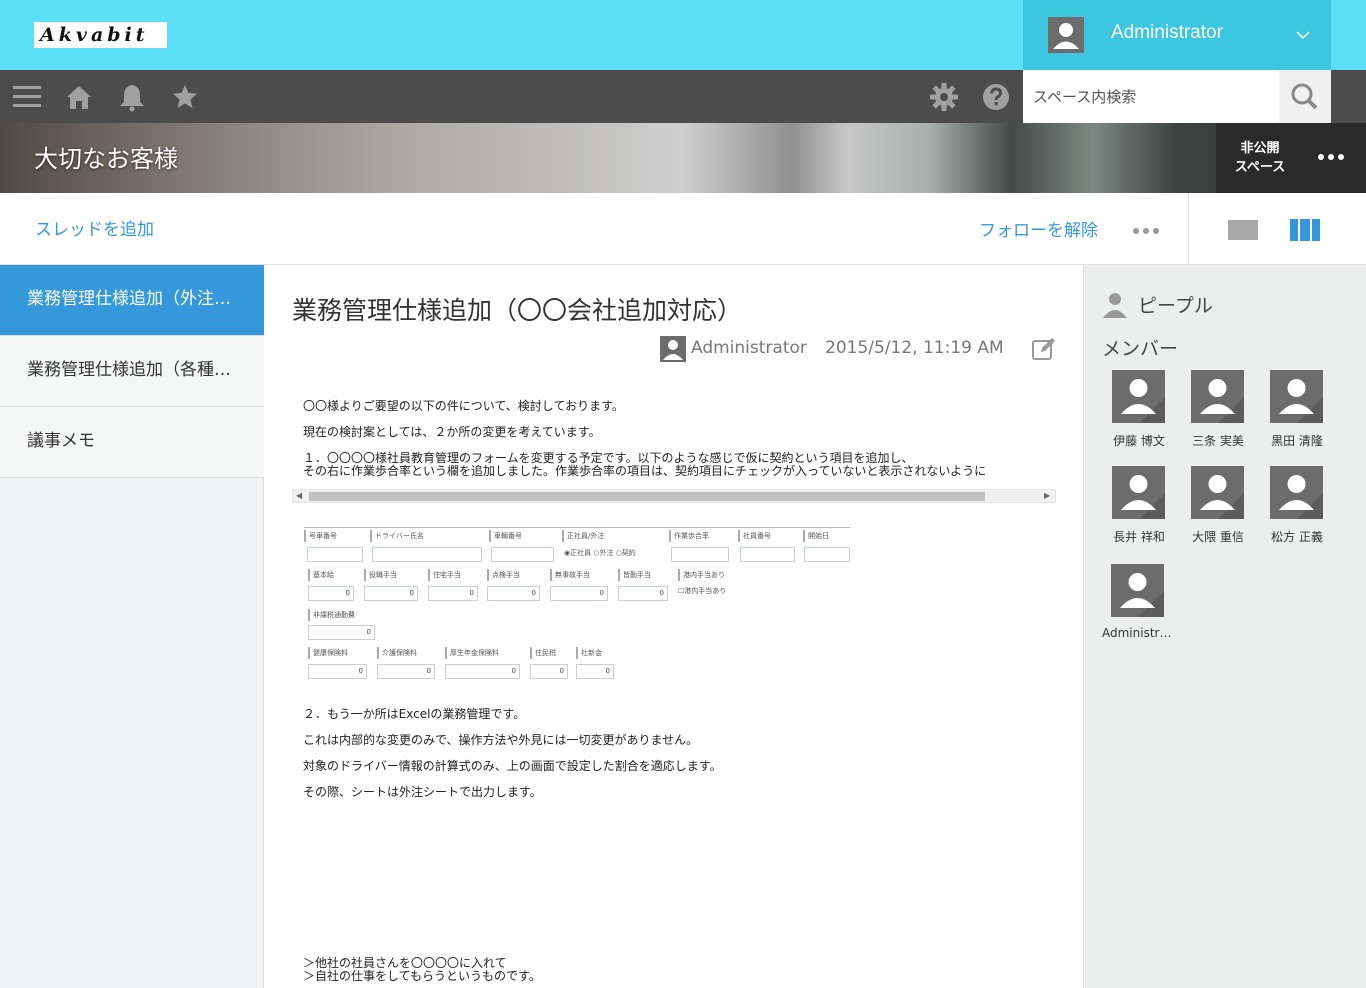 Image resolution: width=1366 pixels, height=988 pixels. Describe the element at coordinates (320, 536) in the screenshot. I see `form-label: 号車番号` at that location.